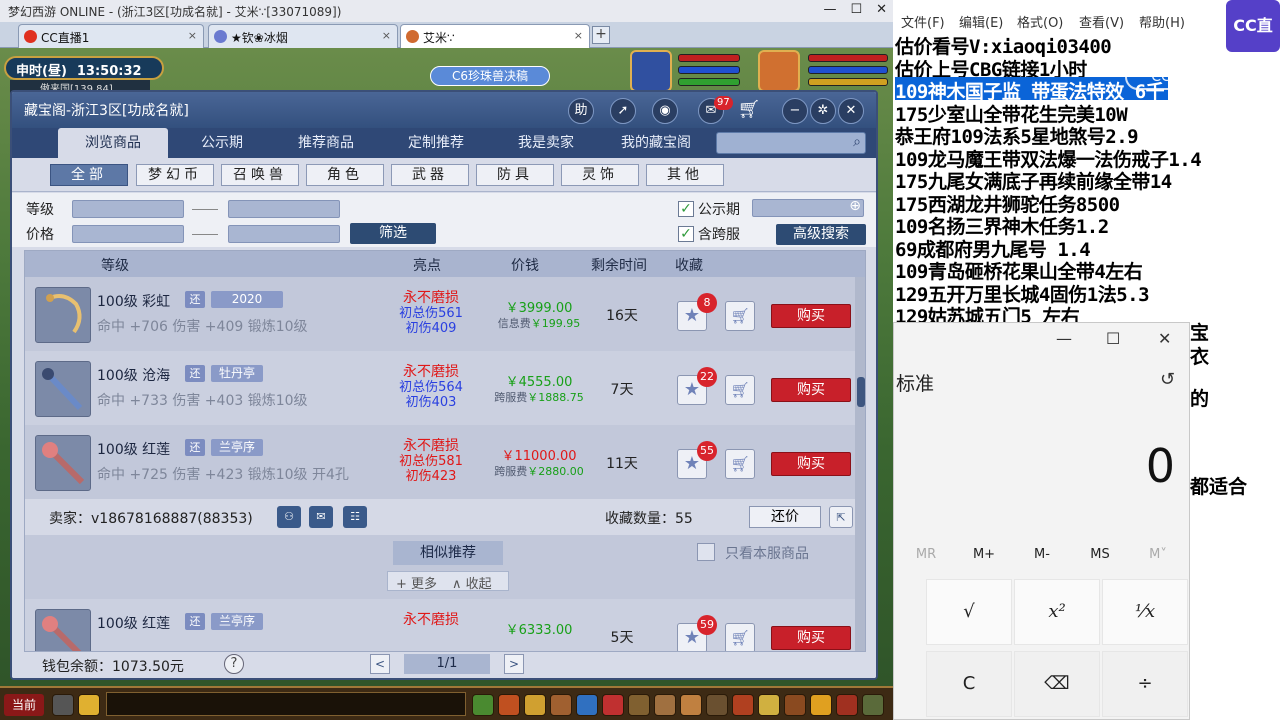 This screenshot has height=720, width=1280. Describe the element at coordinates (430, 175) in the screenshot. I see `category-weapon: 武器` at that location.